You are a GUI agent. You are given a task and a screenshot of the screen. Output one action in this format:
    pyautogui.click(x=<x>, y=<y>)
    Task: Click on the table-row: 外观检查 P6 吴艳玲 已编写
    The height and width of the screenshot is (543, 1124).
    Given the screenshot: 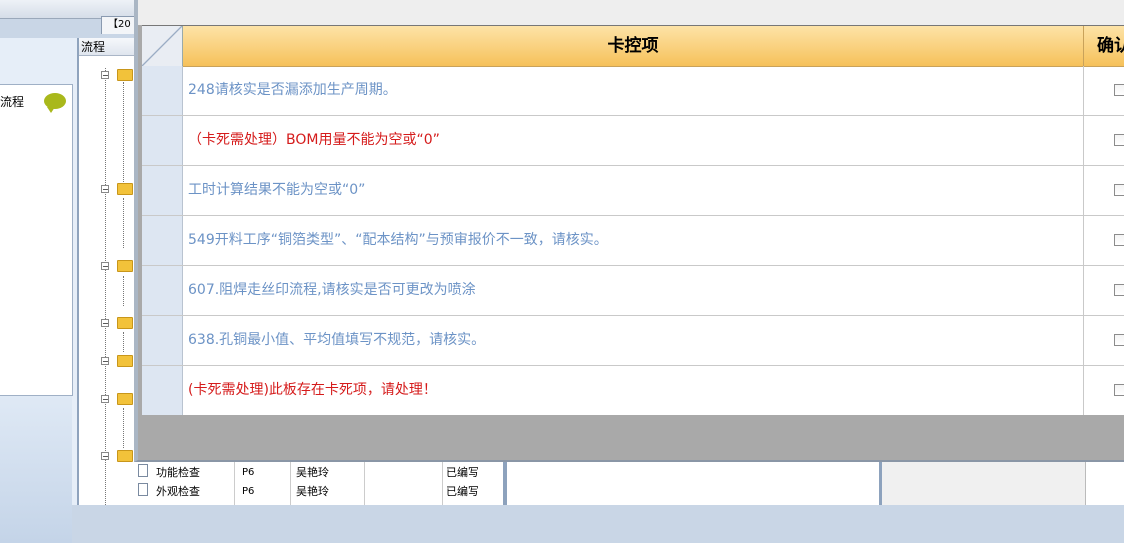 What is the action you would take?
    pyautogui.click(x=320, y=492)
    